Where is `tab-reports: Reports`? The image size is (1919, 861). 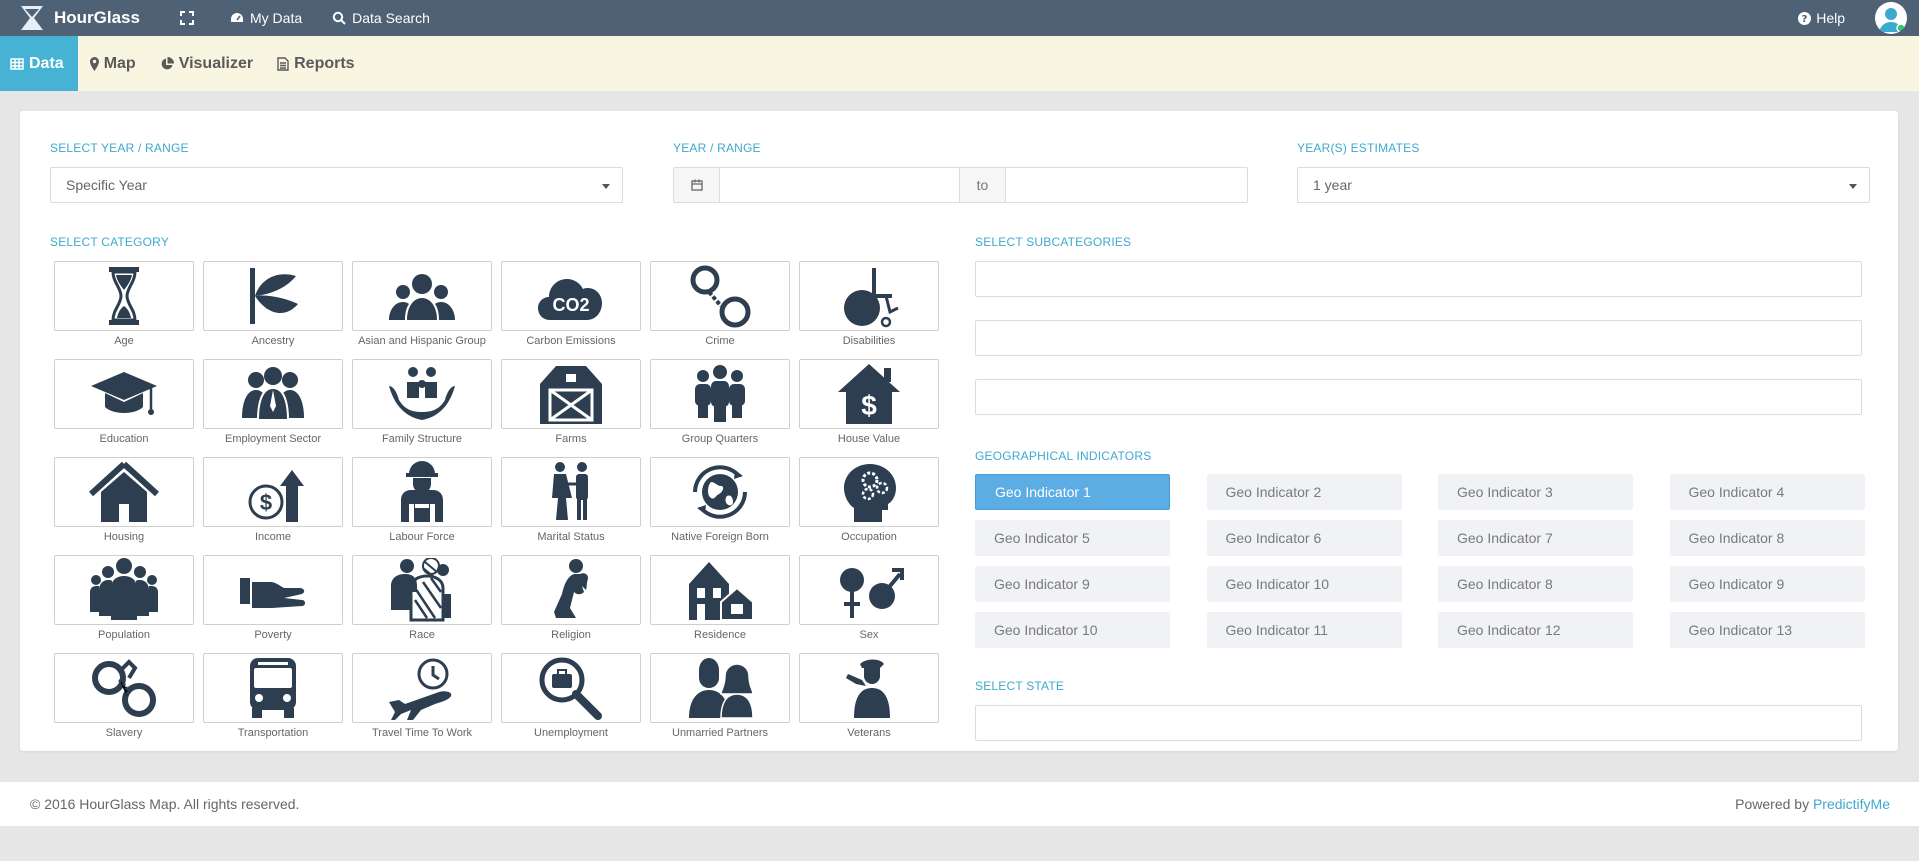 tab-reports: Reports is located at coordinates (315, 63).